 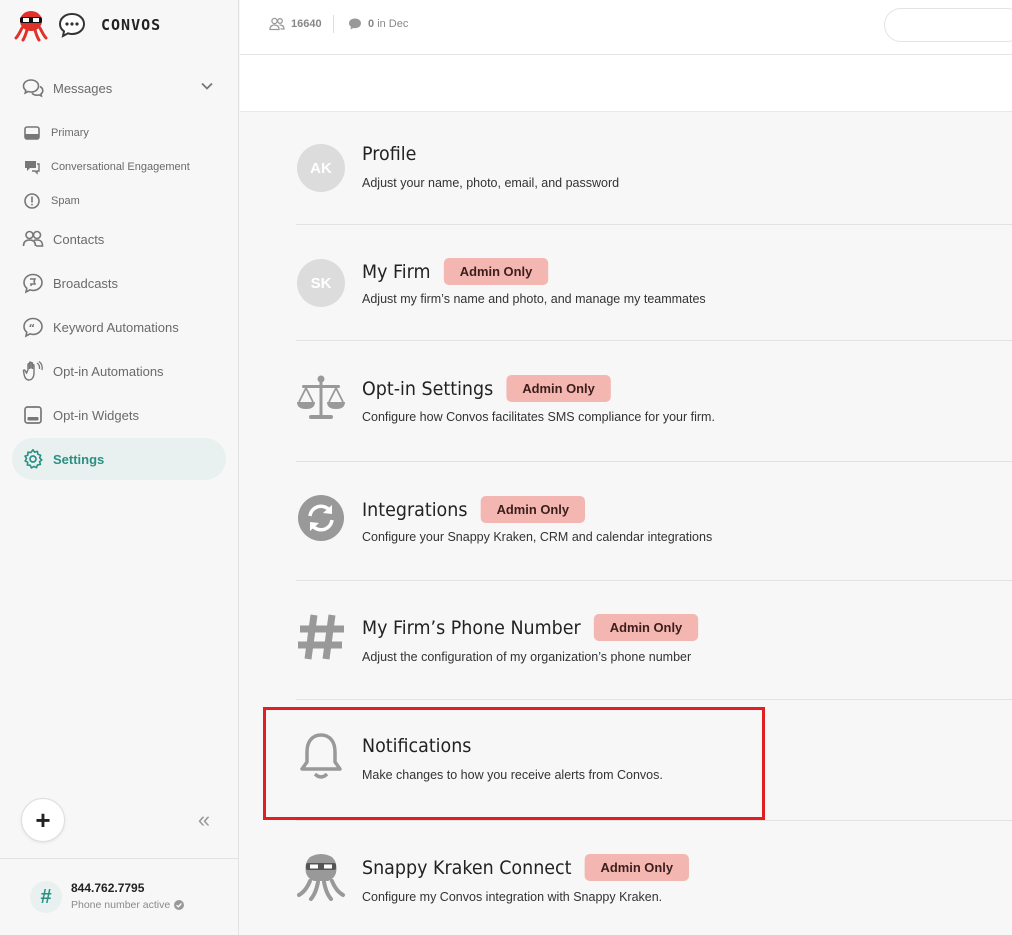 I want to click on sidebar-item-primary: Primary, so click(x=119, y=133).